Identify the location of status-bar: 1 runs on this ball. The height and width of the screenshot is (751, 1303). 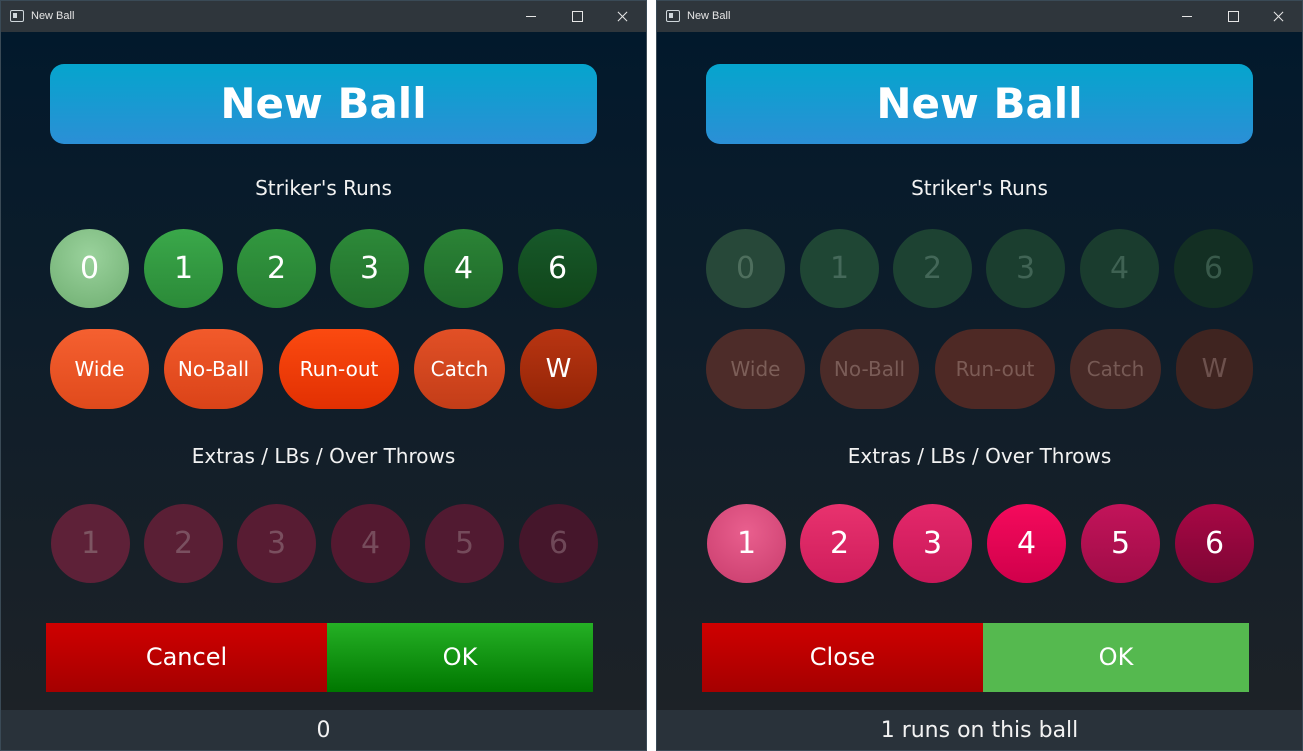
(979, 730).